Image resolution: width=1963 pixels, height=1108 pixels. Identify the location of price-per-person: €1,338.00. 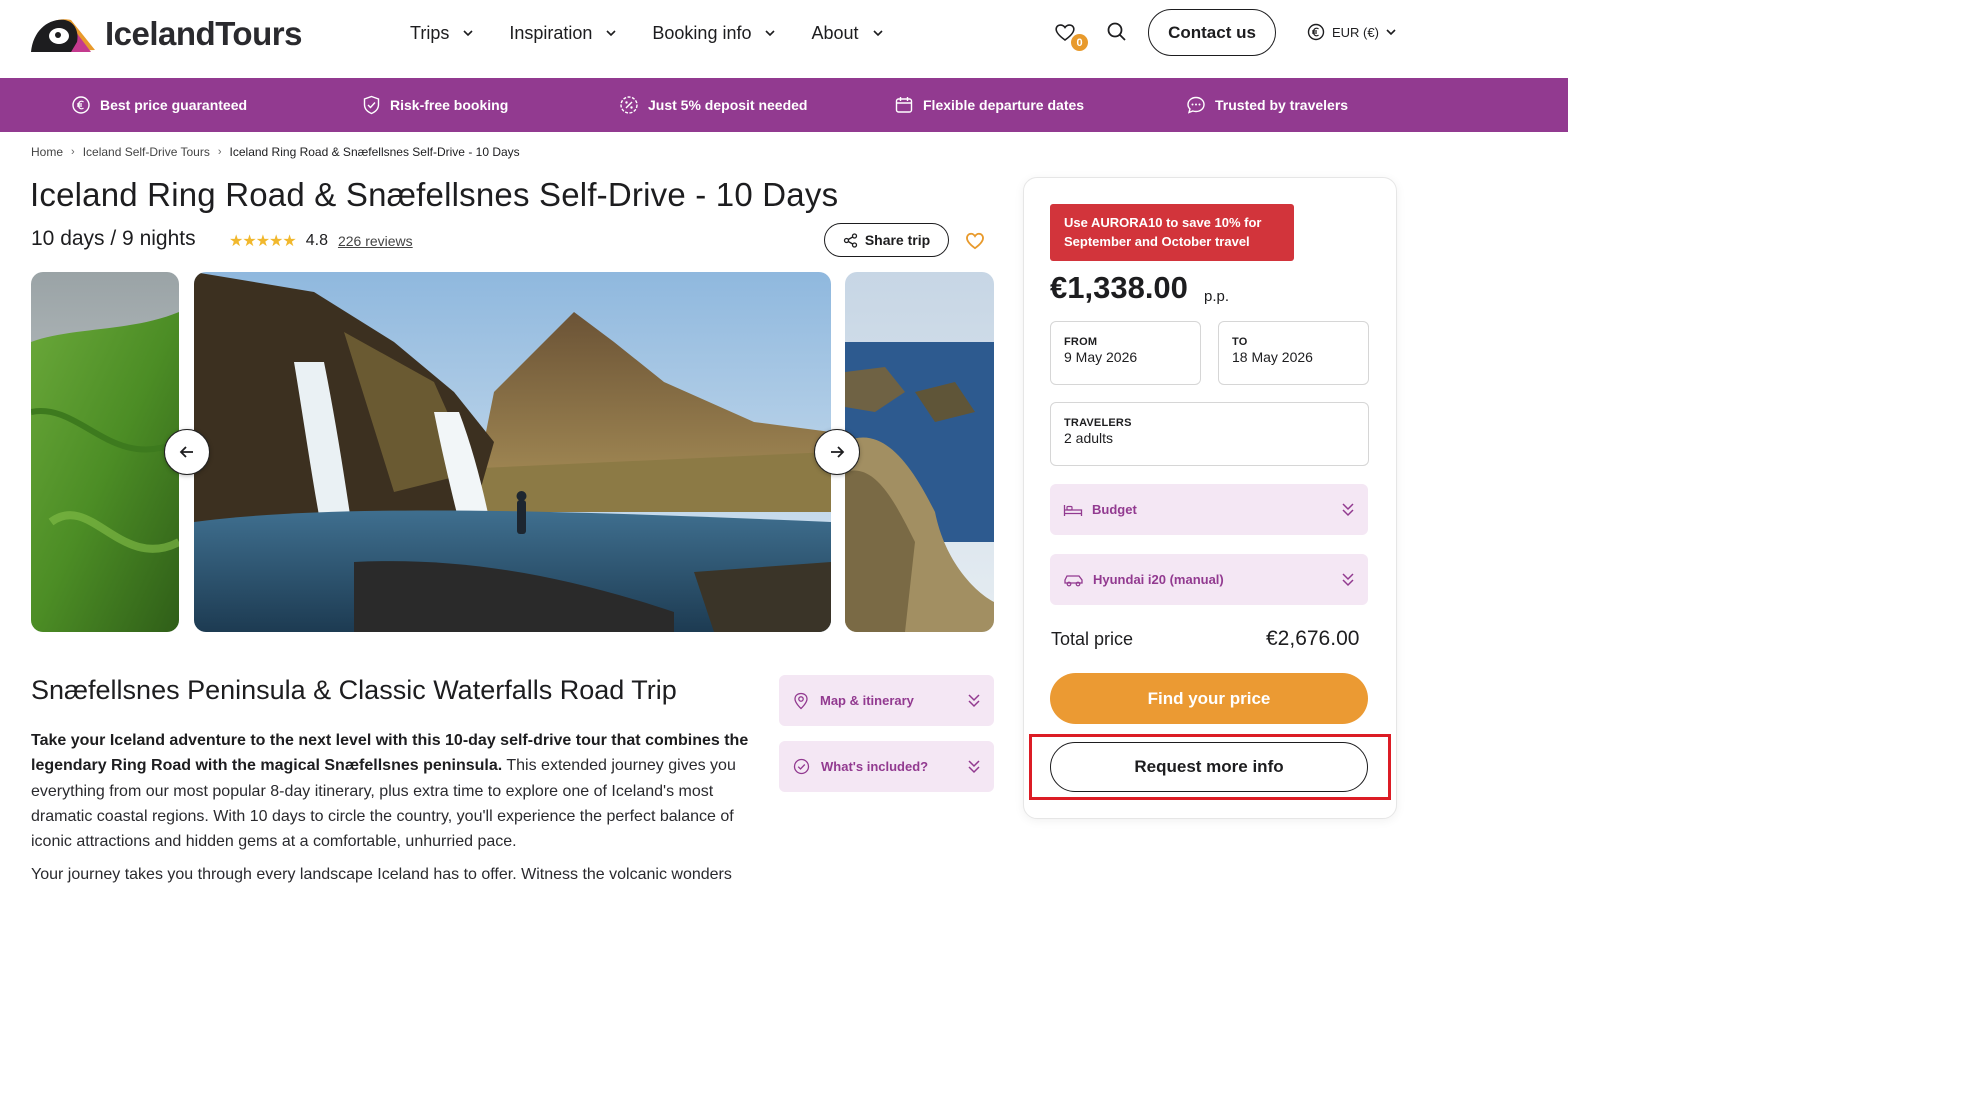
(1119, 287).